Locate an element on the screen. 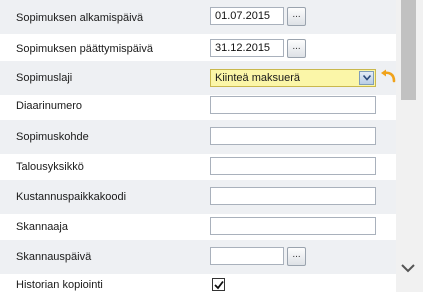 The height and width of the screenshot is (304, 423). row-record-number: Diaarinumero is located at coordinates (198, 106).